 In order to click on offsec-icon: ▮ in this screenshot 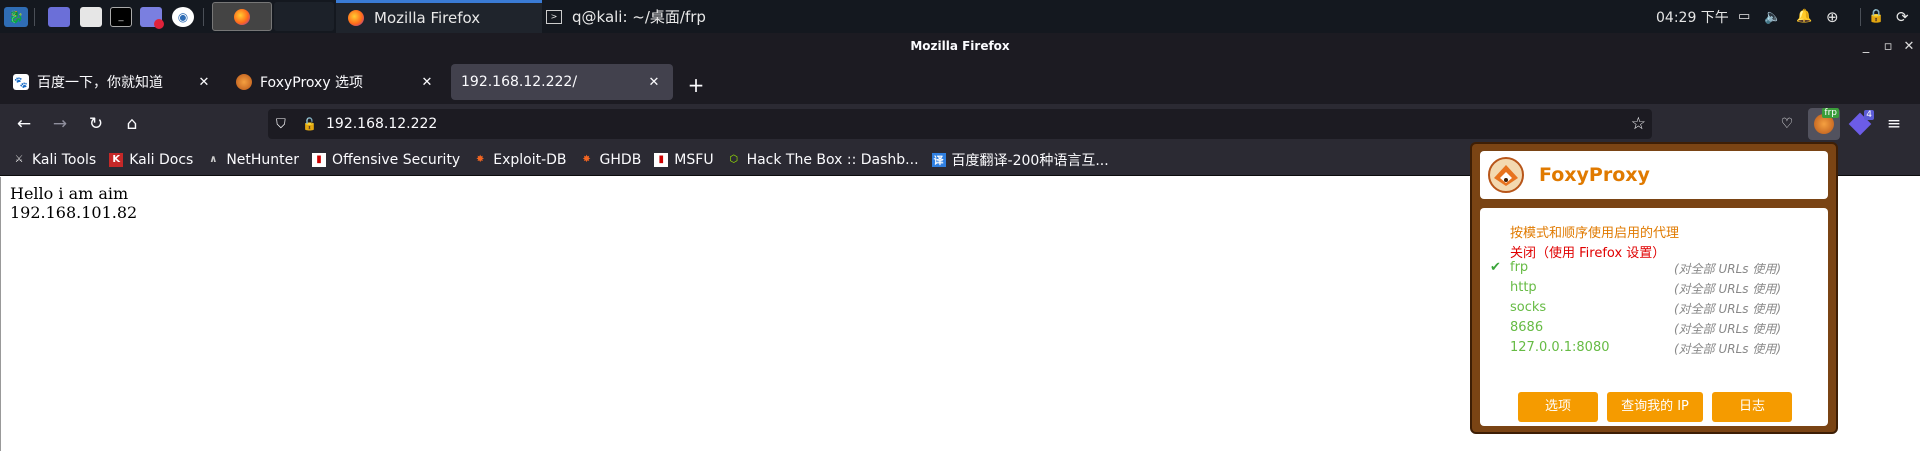, I will do `click(319, 159)`.